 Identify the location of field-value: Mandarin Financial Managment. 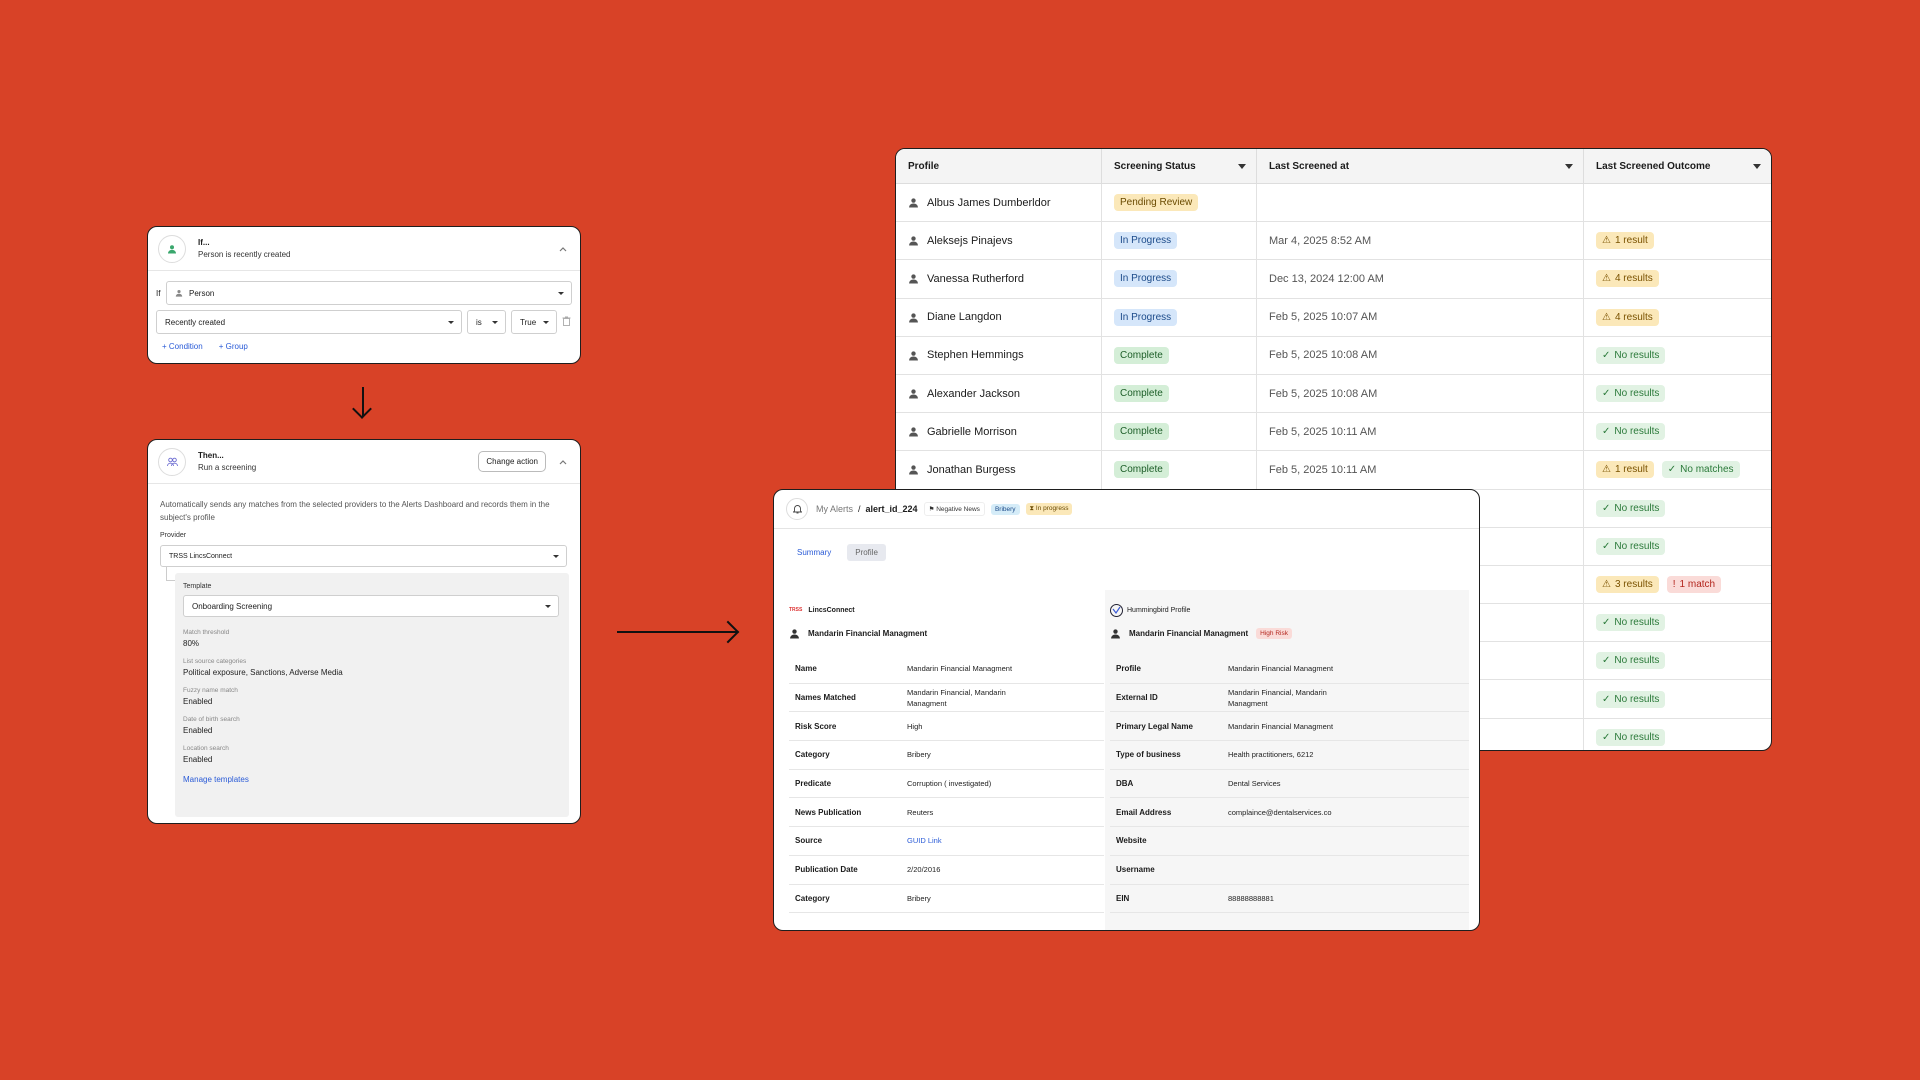
(1281, 726).